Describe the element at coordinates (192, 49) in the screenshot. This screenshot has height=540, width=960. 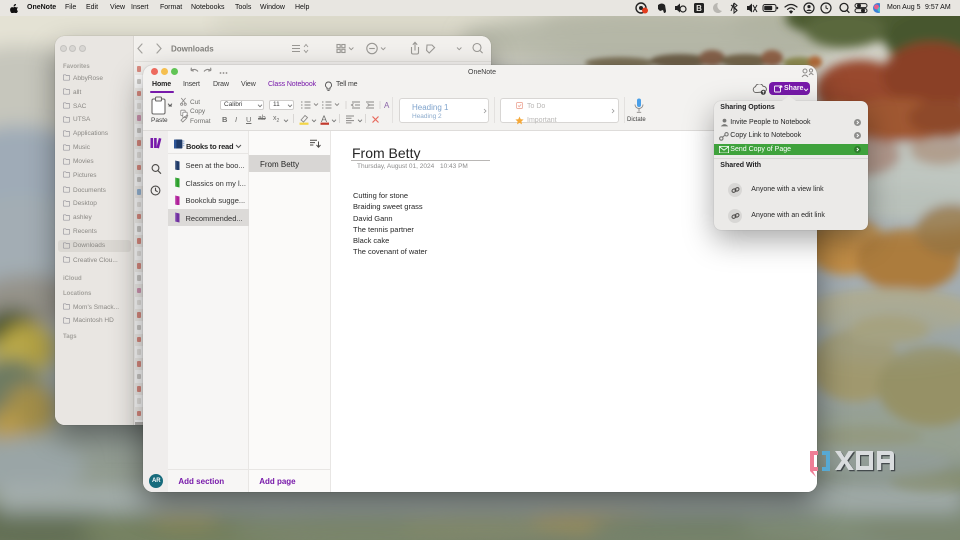
I see `svg-text: Downloads` at that location.